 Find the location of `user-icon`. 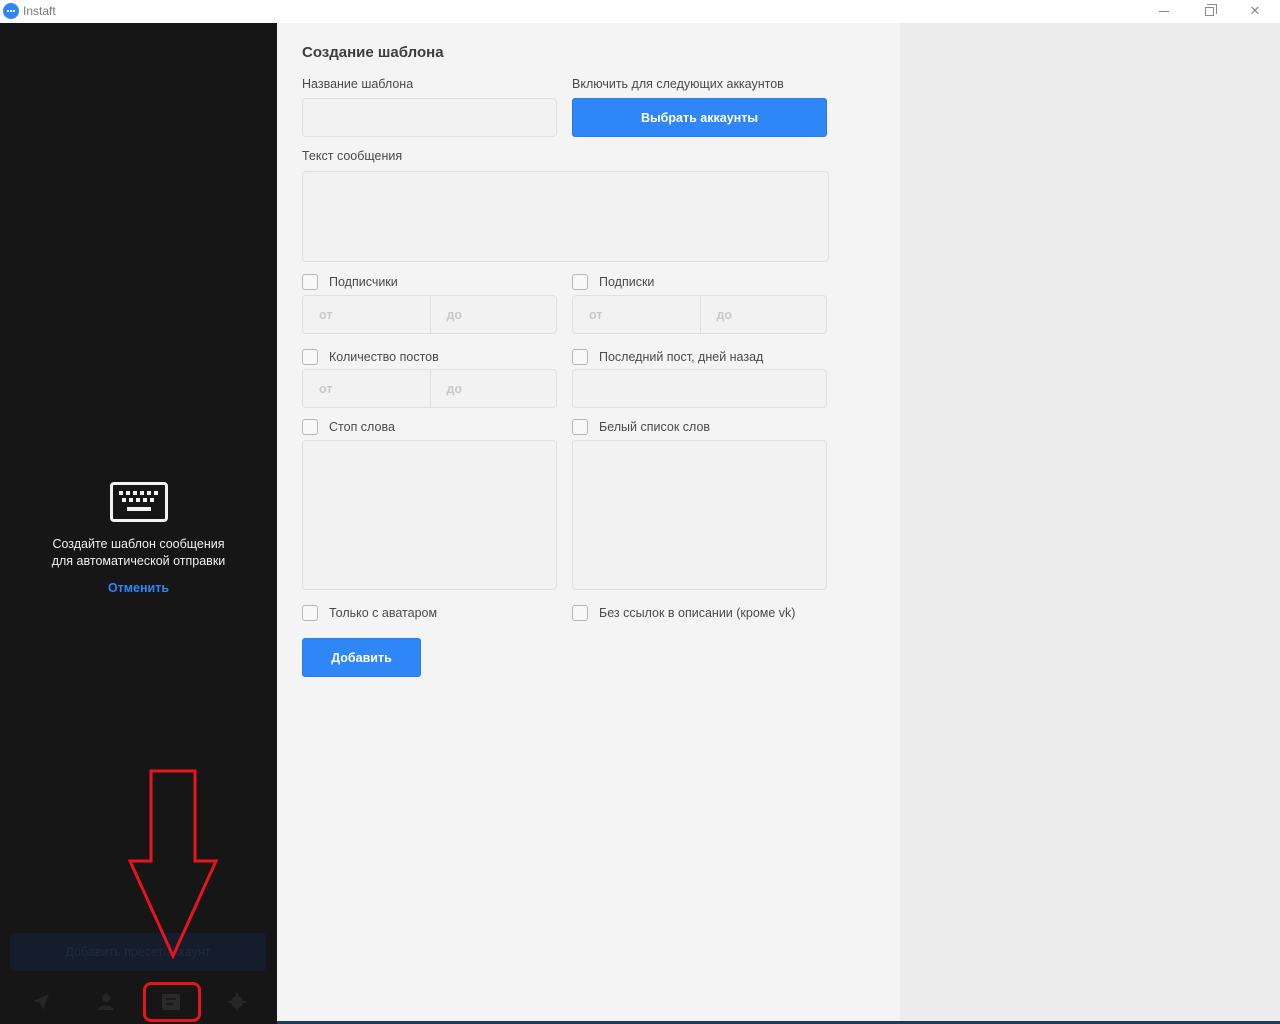

user-icon is located at coordinates (106, 1002).